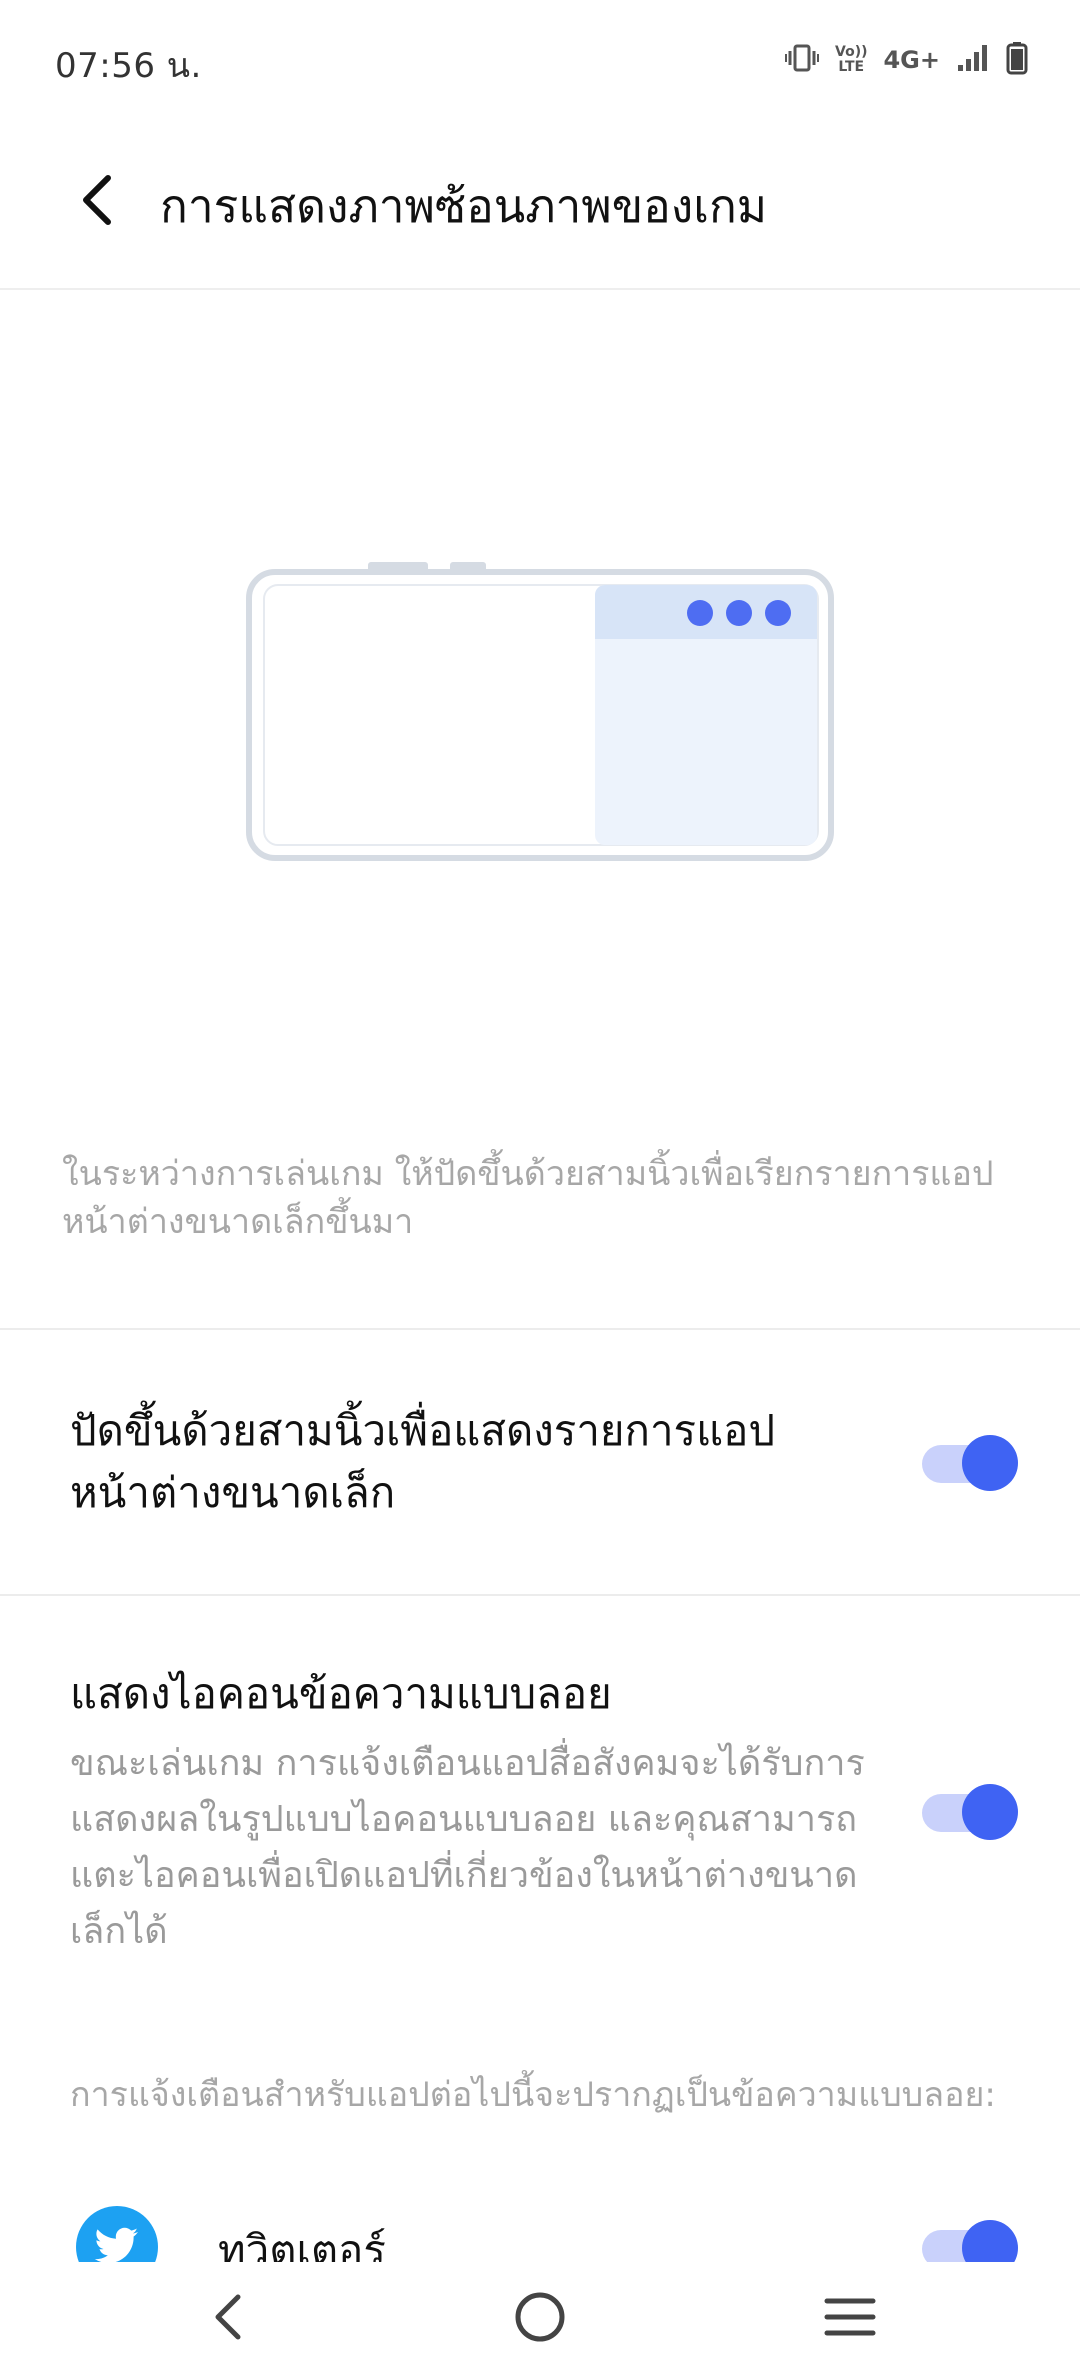 This screenshot has height=2376, width=1080. Describe the element at coordinates (128, 66) in the screenshot. I see `status-time: 07:56 น.` at that location.